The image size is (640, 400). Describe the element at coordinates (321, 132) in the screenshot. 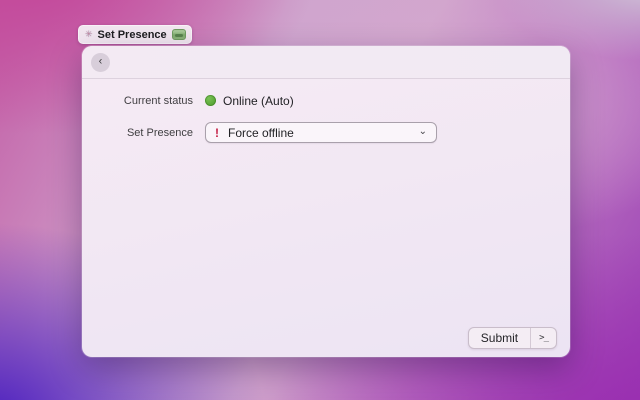

I see `presence-select: ! Force offline ⌄` at that location.